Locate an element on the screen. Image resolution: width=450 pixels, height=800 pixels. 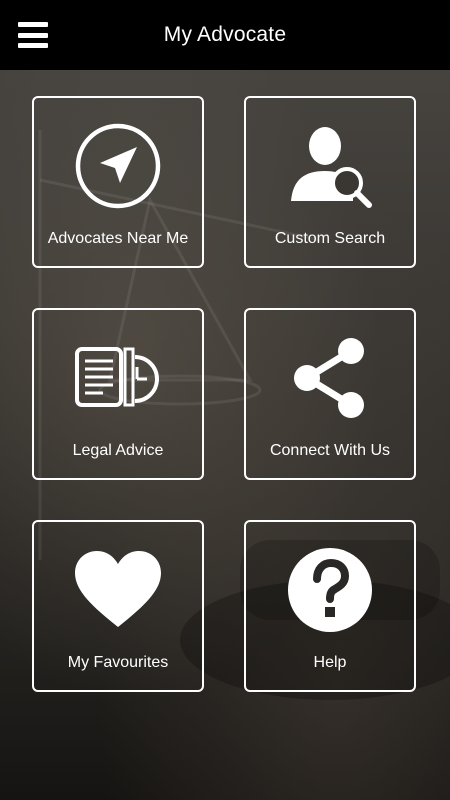
tile-label: Connect With Us is located at coordinates (330, 450).